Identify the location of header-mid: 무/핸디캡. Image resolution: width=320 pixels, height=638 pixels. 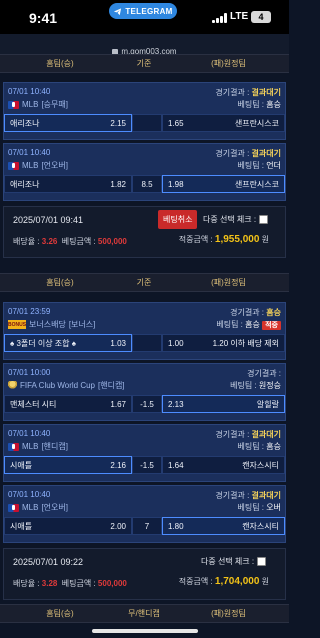
(144, 613).